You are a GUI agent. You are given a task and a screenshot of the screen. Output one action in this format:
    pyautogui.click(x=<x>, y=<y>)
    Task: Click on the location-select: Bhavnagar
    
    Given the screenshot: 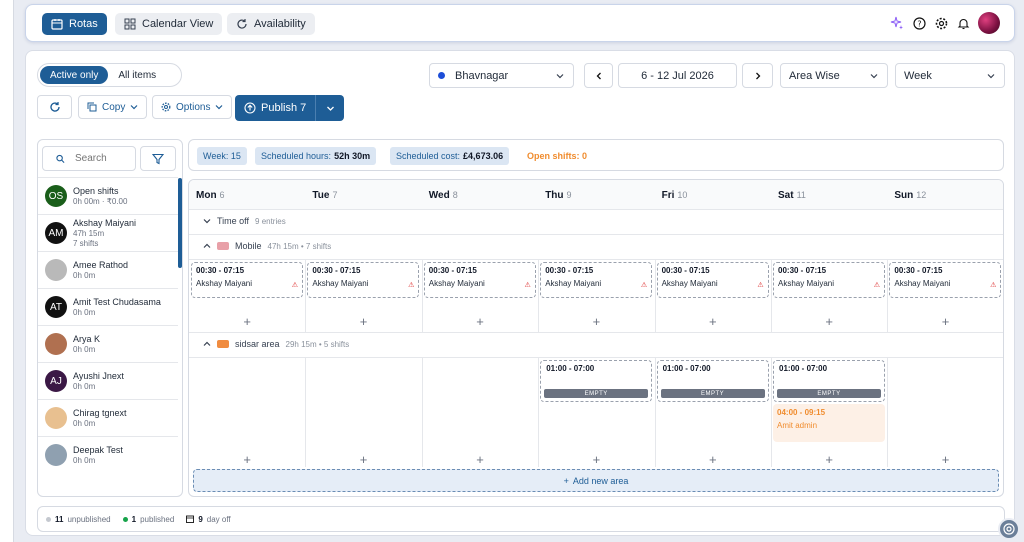 What is the action you would take?
    pyautogui.click(x=501, y=75)
    